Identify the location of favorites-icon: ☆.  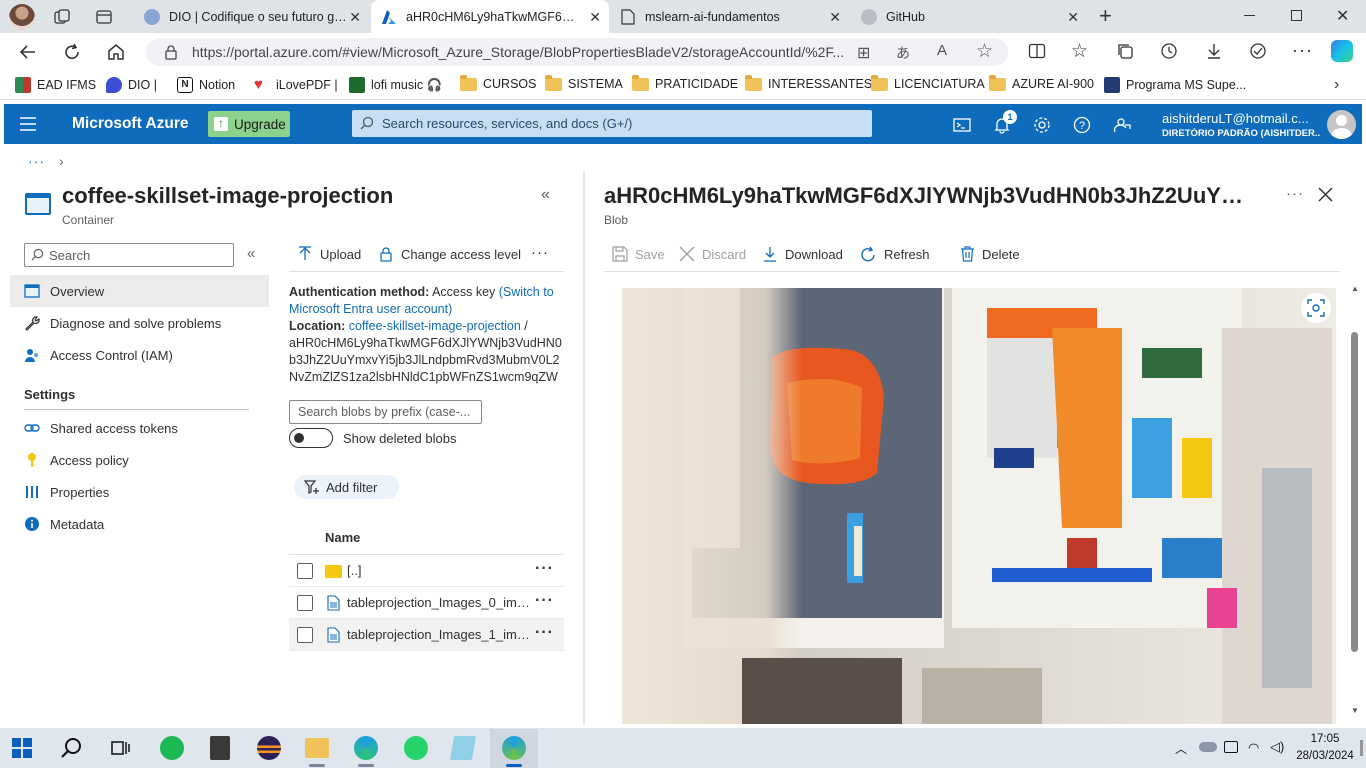
(1079, 51).